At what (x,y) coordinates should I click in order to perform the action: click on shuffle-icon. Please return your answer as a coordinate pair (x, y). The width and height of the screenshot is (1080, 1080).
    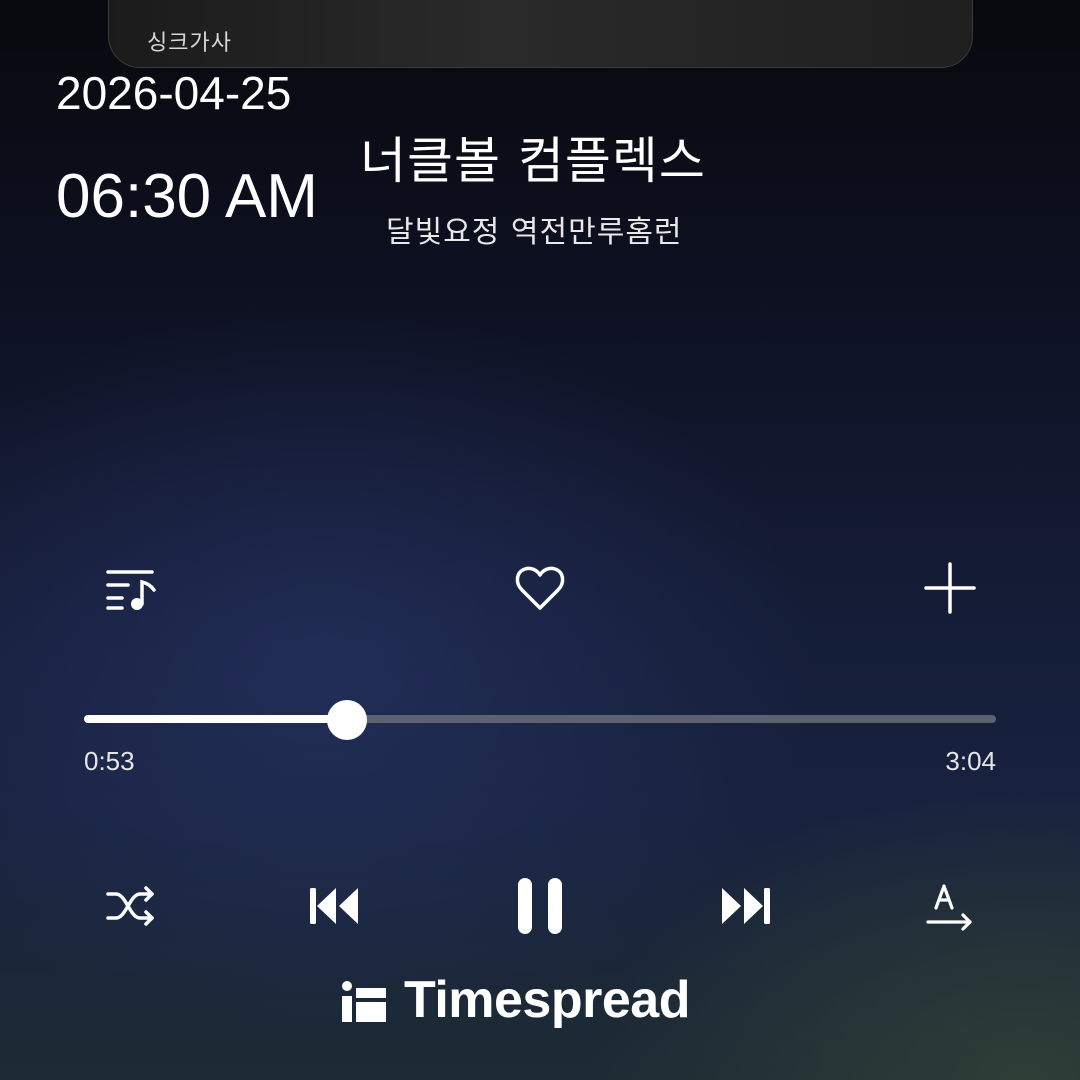
    Looking at the image, I should click on (130, 906).